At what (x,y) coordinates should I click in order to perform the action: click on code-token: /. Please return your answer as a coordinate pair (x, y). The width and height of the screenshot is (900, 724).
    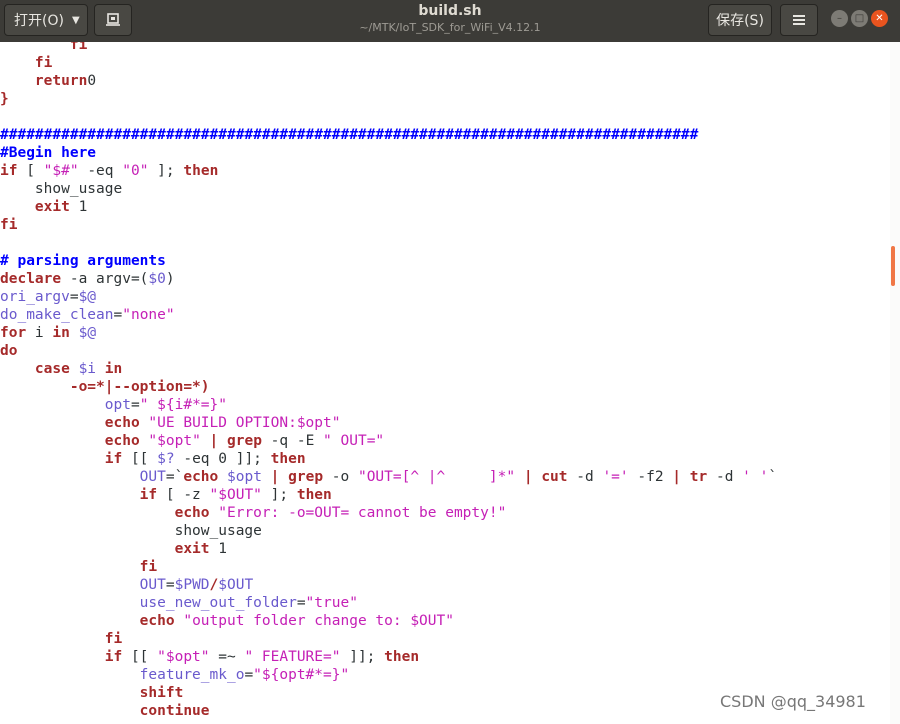
    Looking at the image, I should click on (214, 585).